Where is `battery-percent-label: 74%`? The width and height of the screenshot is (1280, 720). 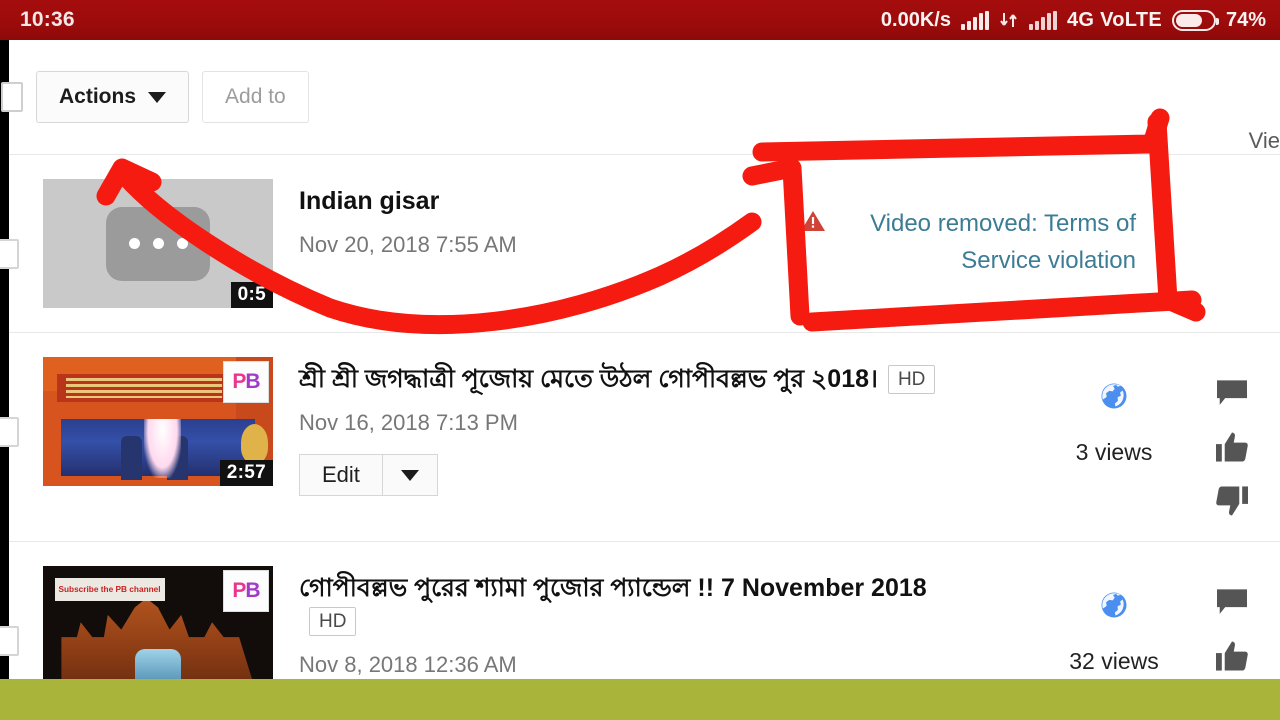 battery-percent-label: 74% is located at coordinates (1245, 19).